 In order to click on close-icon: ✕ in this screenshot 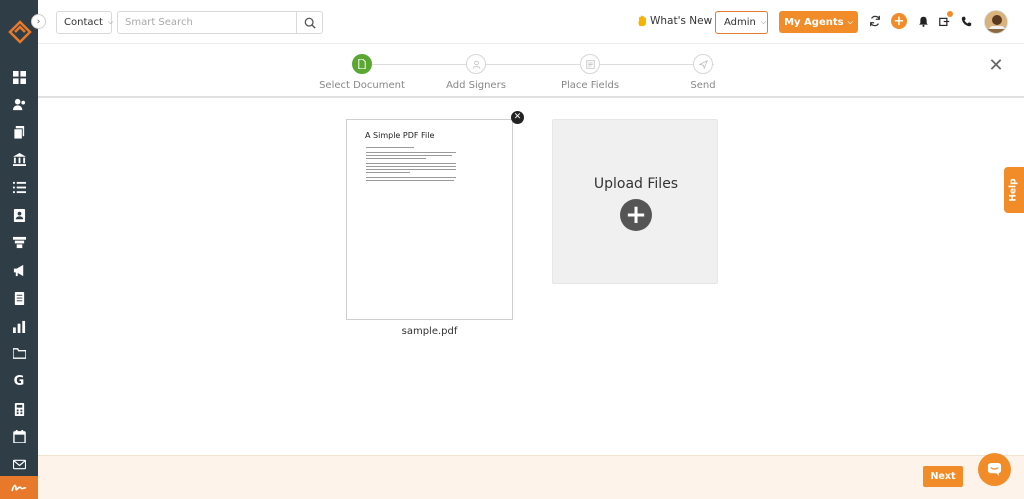, I will do `click(996, 66)`.